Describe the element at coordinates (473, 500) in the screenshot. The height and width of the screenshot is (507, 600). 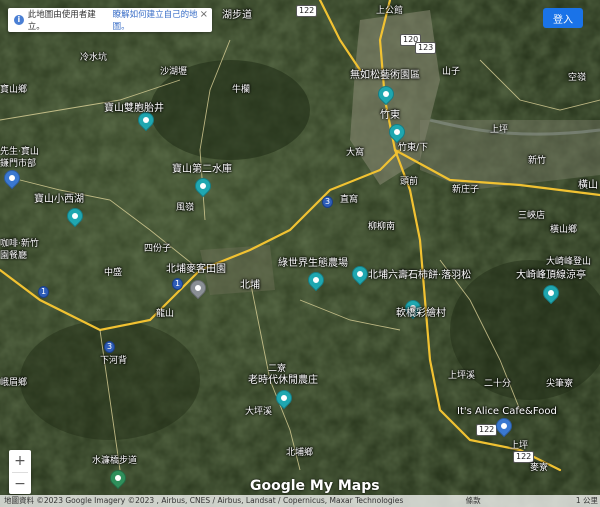
I see `terms-link: 條款` at that location.